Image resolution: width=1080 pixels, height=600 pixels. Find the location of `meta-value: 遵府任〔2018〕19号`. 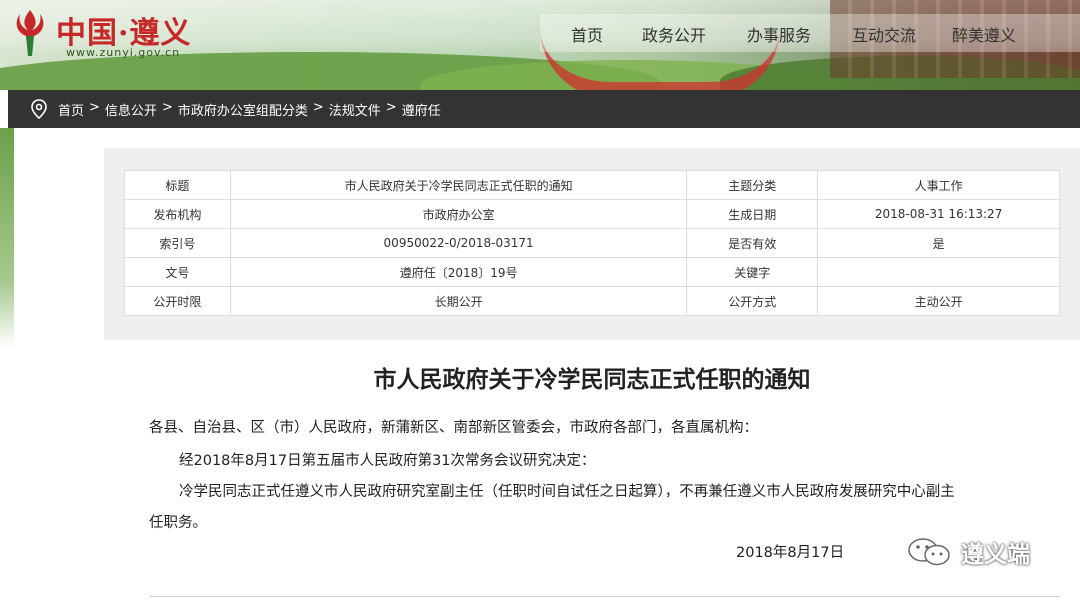

meta-value: 遵府任〔2018〕19号 is located at coordinates (458, 272).